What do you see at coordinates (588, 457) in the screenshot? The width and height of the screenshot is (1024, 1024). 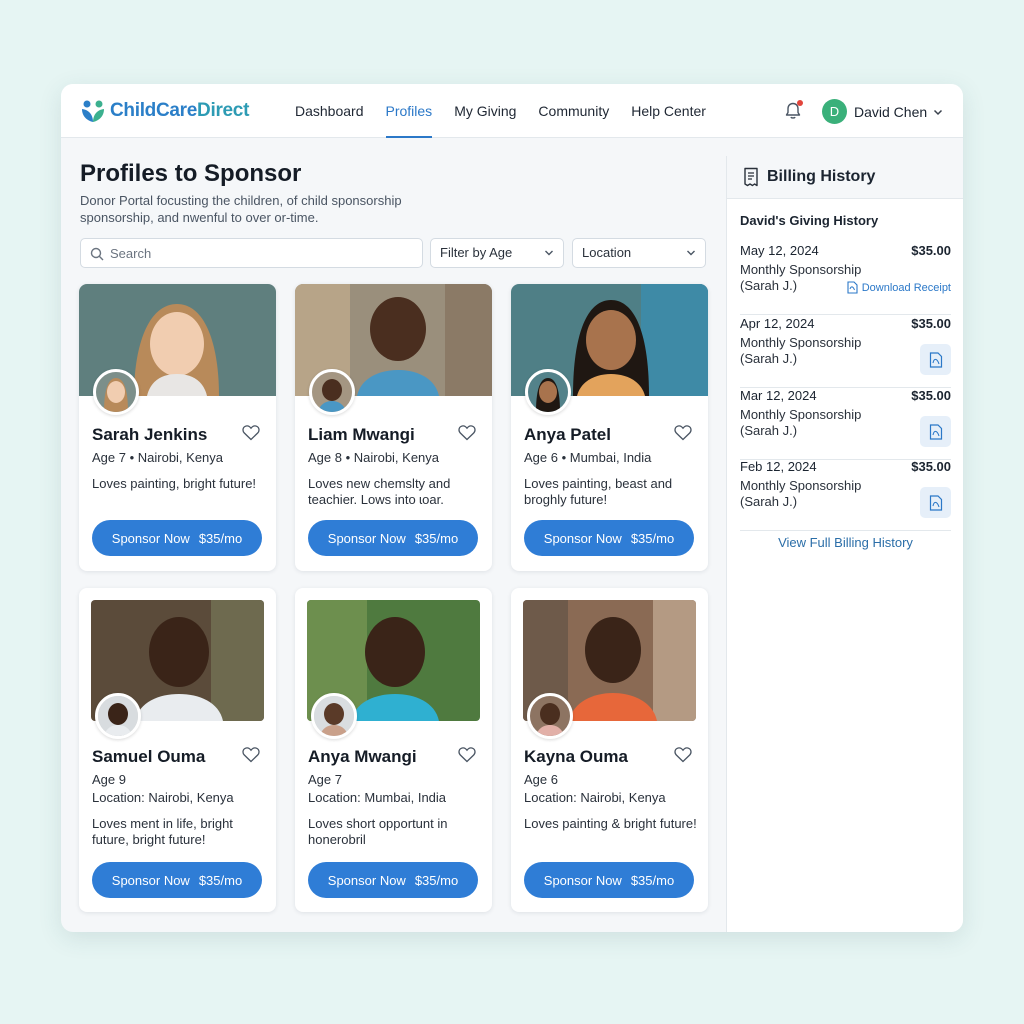 I see `profile-meta: Age 6 • Mumbai, India` at bounding box center [588, 457].